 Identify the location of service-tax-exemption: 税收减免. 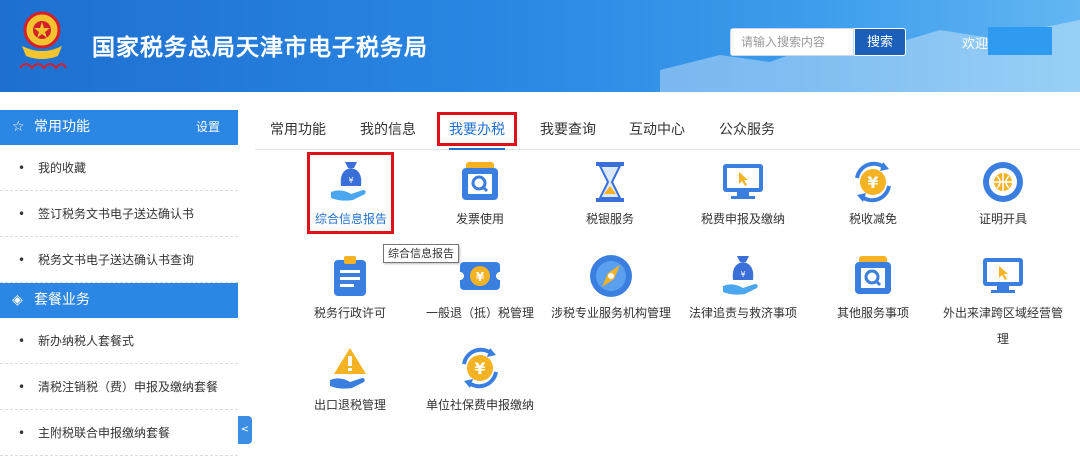
(873, 194).